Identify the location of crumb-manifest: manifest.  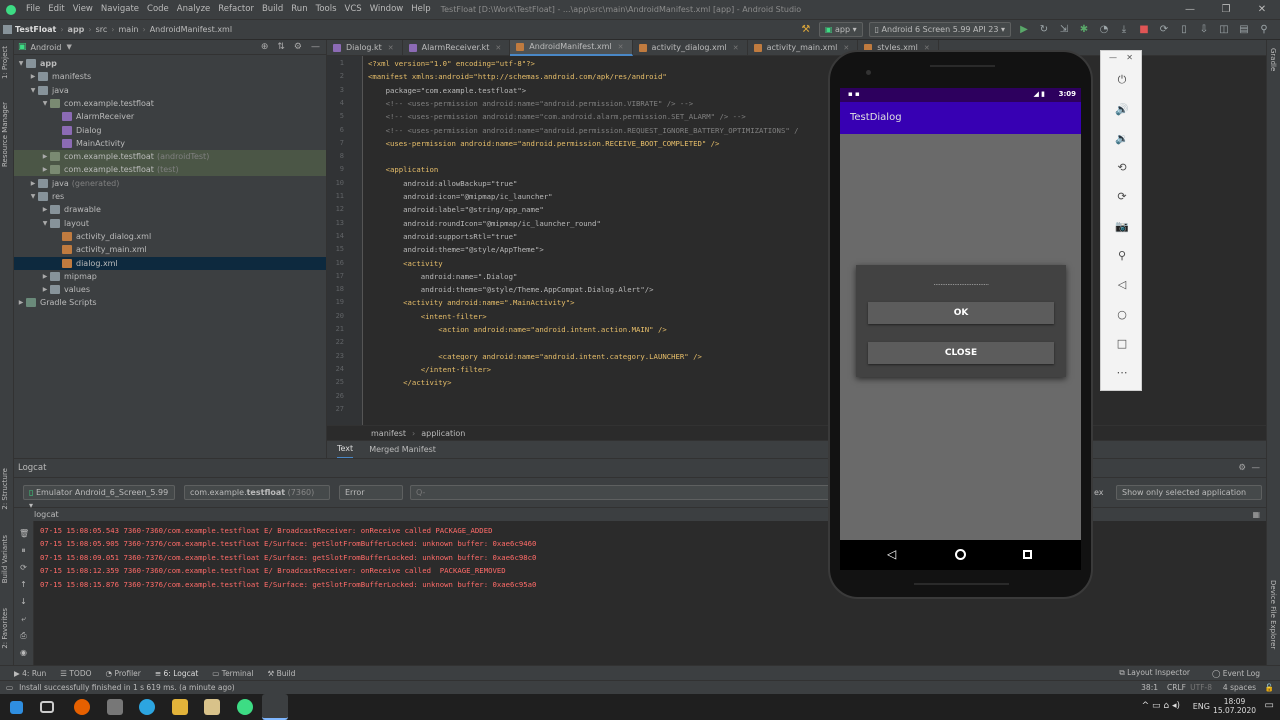
(388, 433).